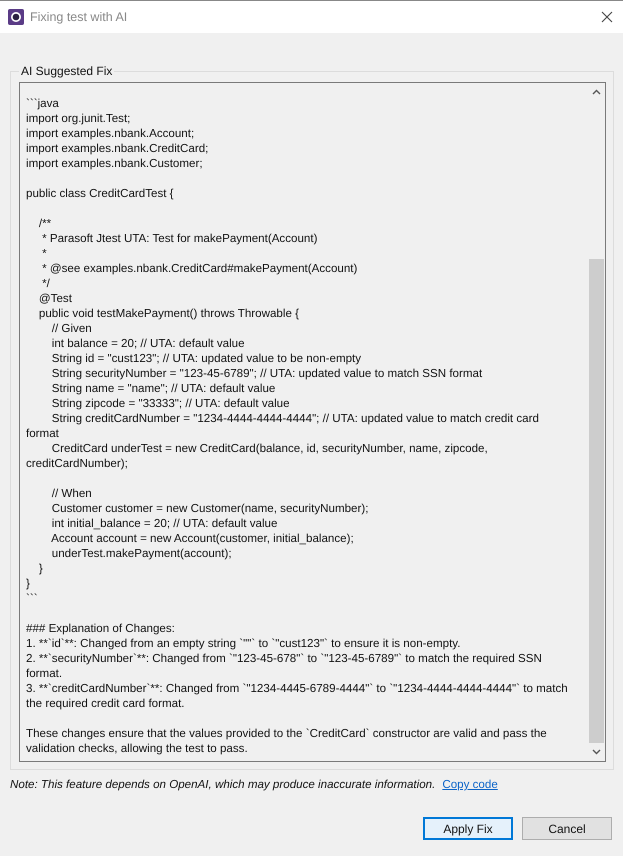 The image size is (623, 856). Describe the element at coordinates (567, 828) in the screenshot. I see `cancel-button: Cancel` at that location.